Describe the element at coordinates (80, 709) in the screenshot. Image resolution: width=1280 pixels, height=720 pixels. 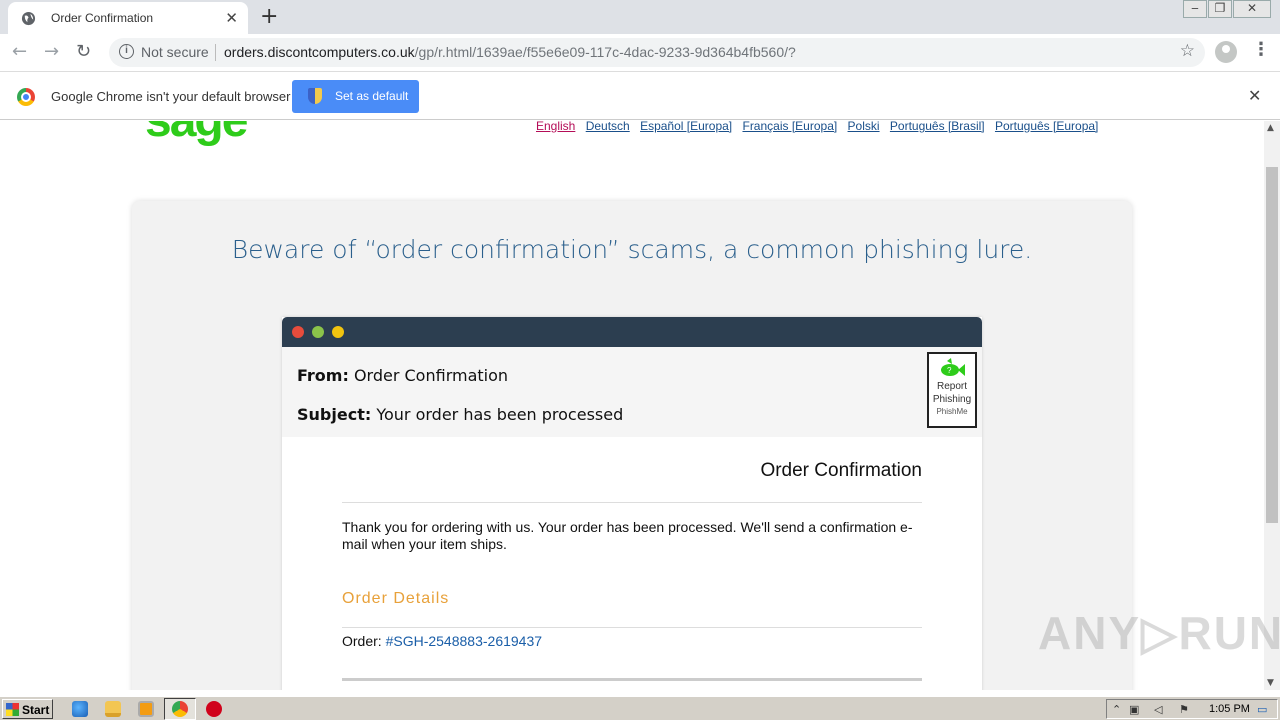
I see `internet-explorer-icon` at that location.